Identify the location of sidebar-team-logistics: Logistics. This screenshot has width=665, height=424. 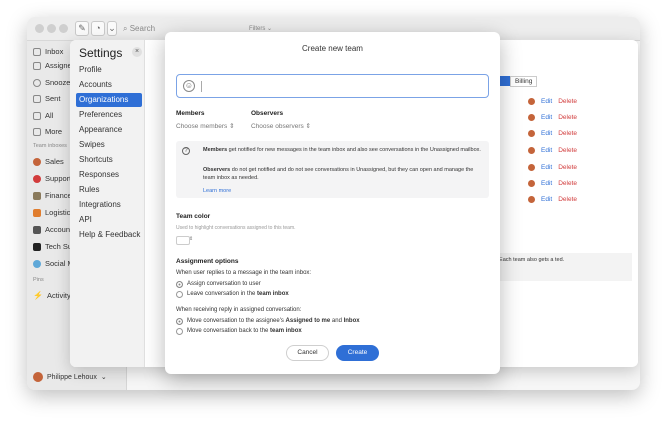
(53, 212).